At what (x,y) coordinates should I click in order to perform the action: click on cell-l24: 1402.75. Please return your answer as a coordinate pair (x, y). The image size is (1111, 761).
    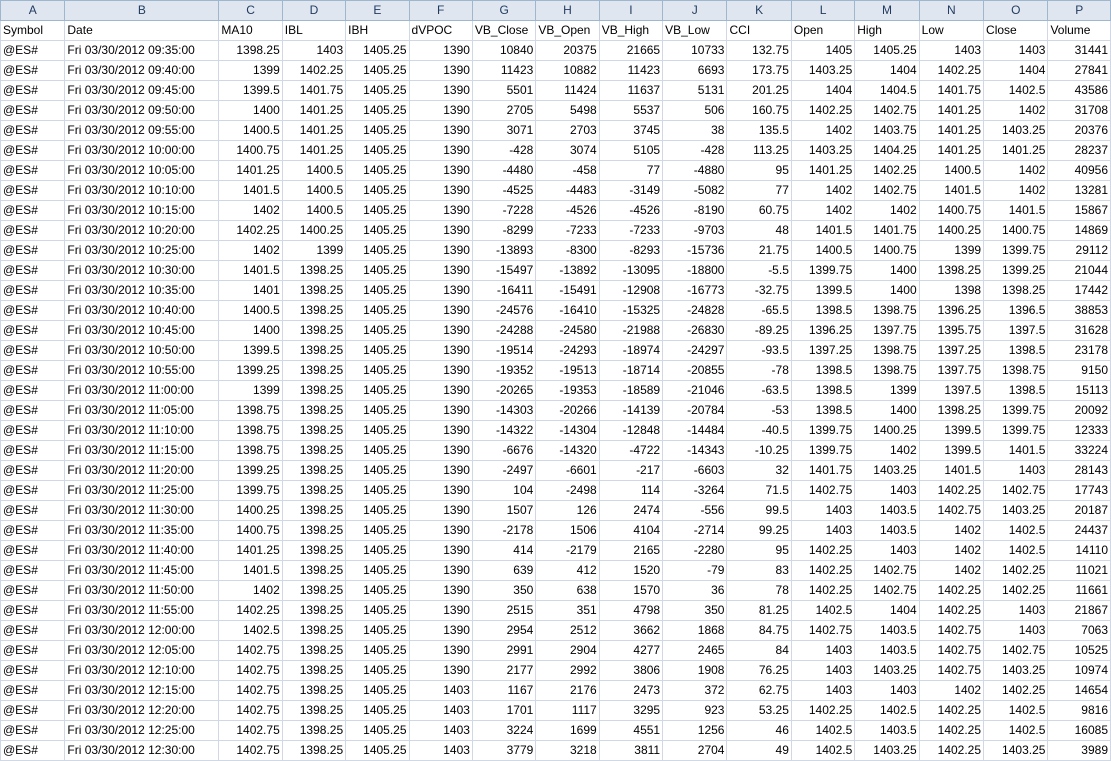
    Looking at the image, I should click on (823, 490).